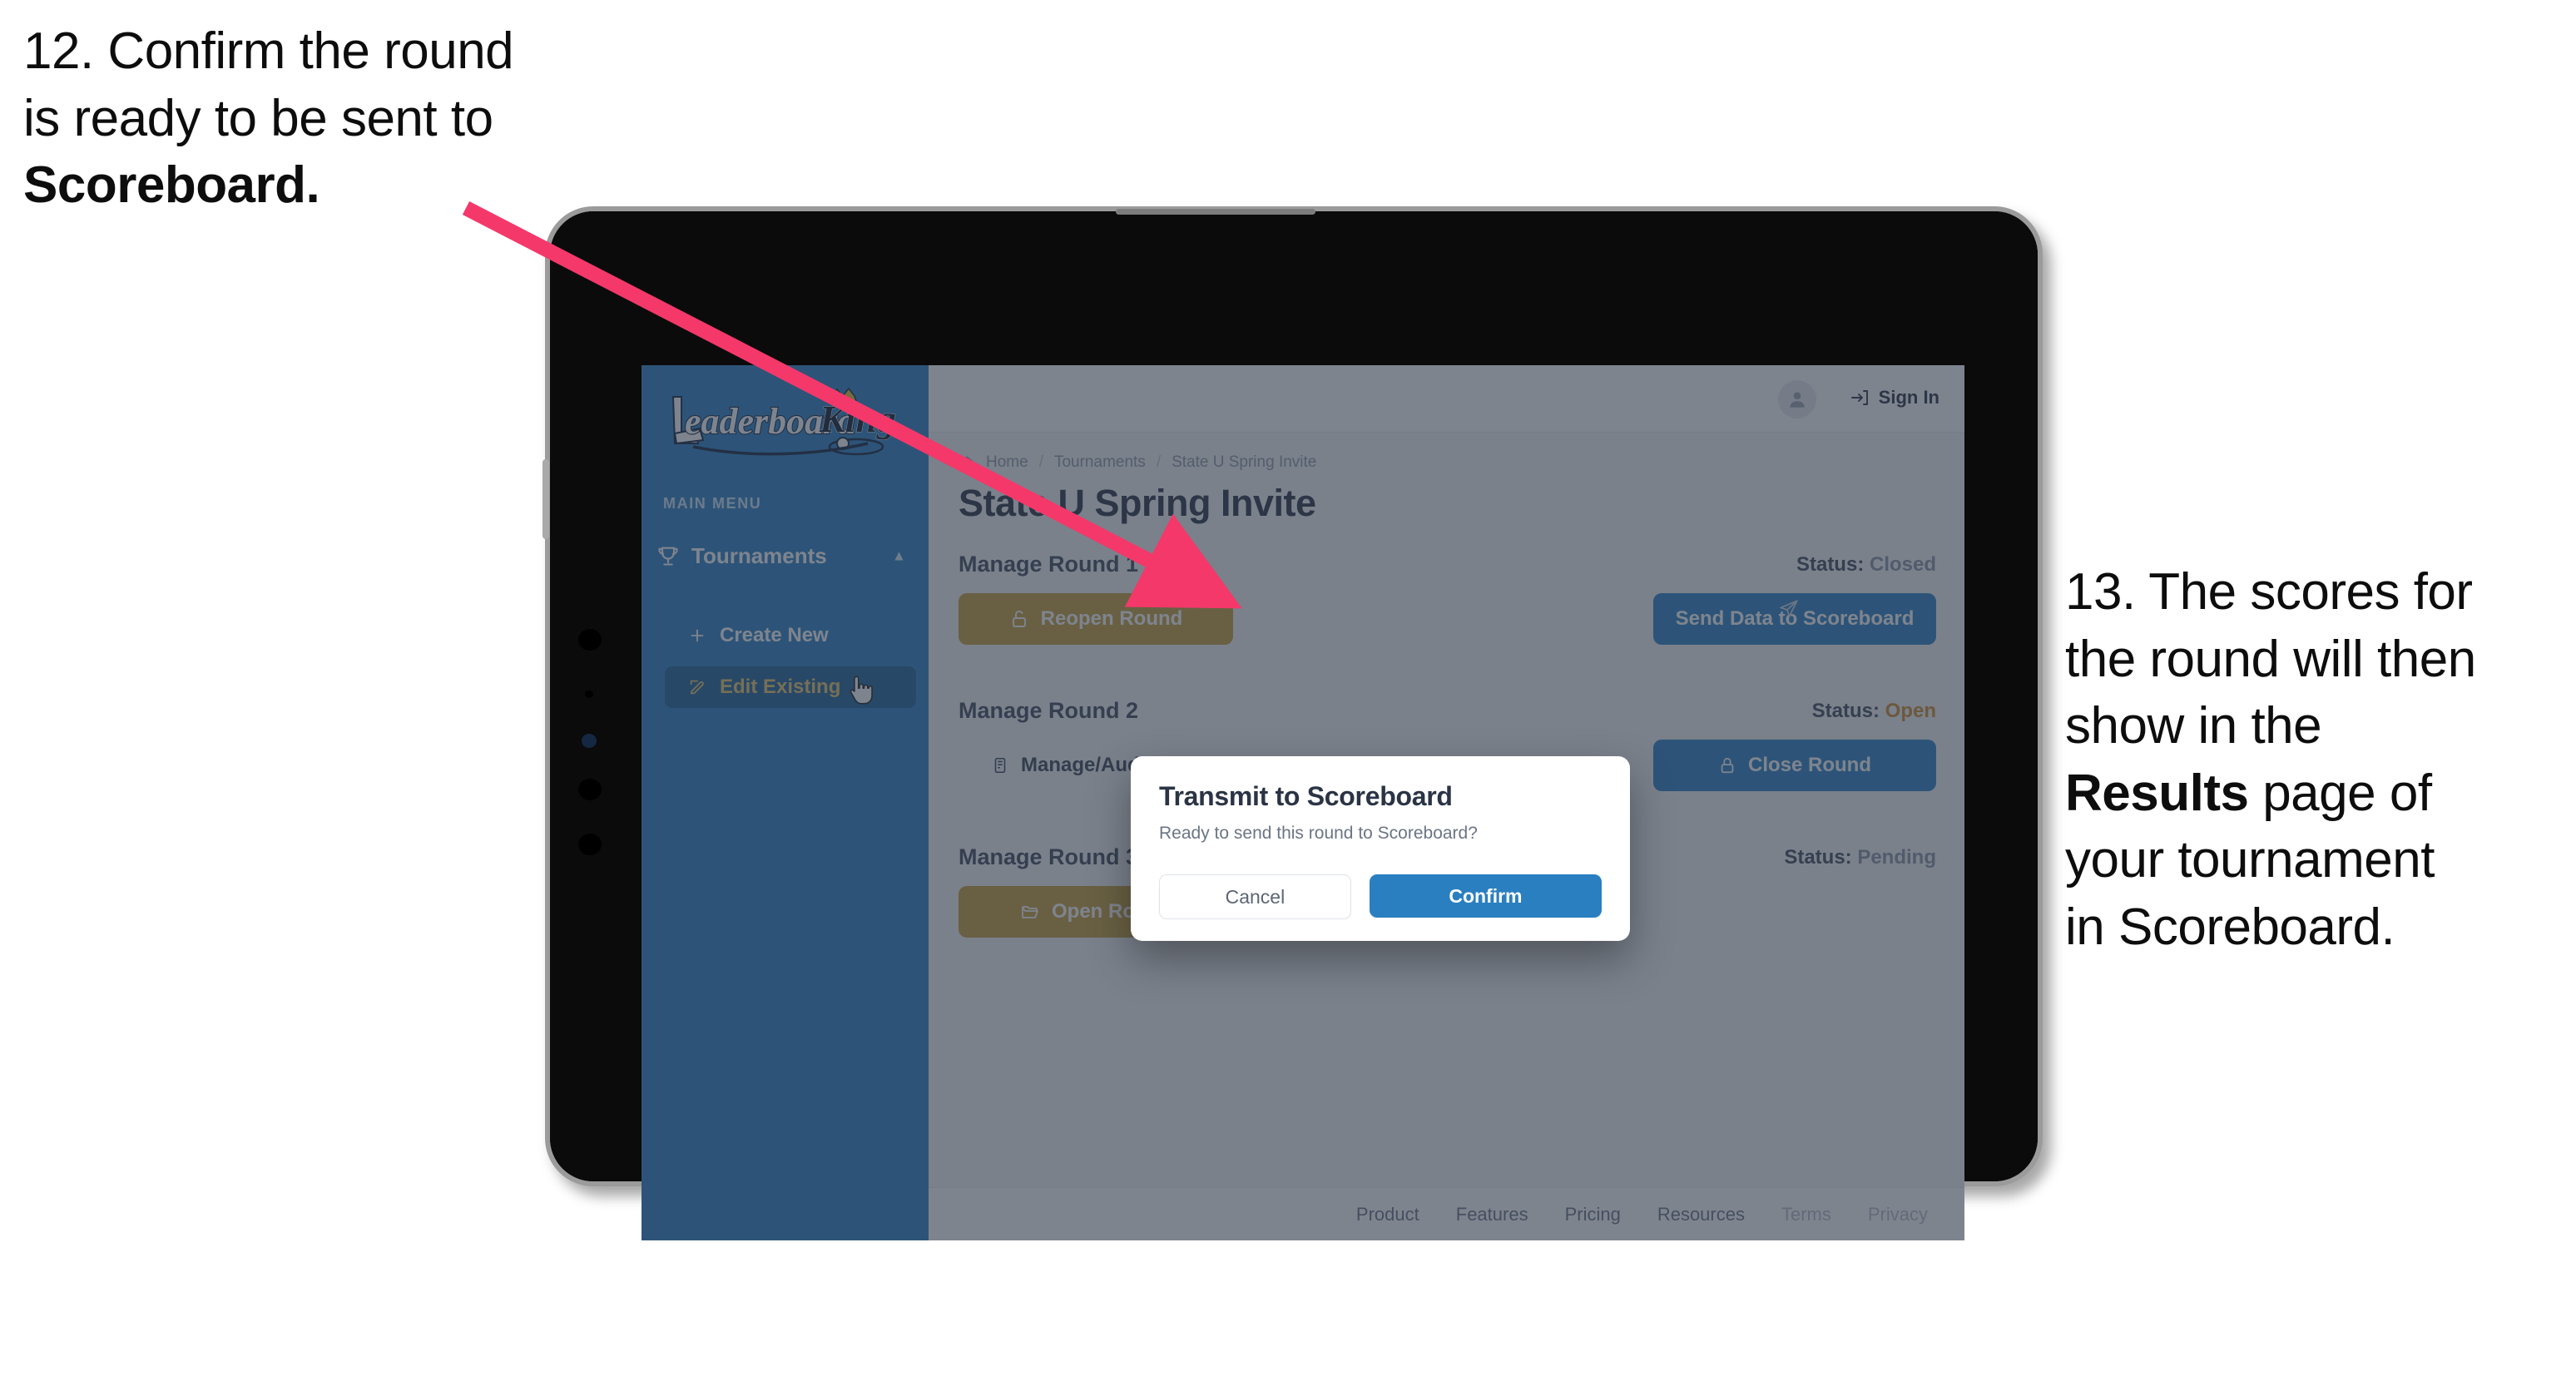 This screenshot has width=2576, height=1386. Describe the element at coordinates (269, 51) in the screenshot. I see `annotation-step-12-line-1: 12. Confirm the round` at that location.